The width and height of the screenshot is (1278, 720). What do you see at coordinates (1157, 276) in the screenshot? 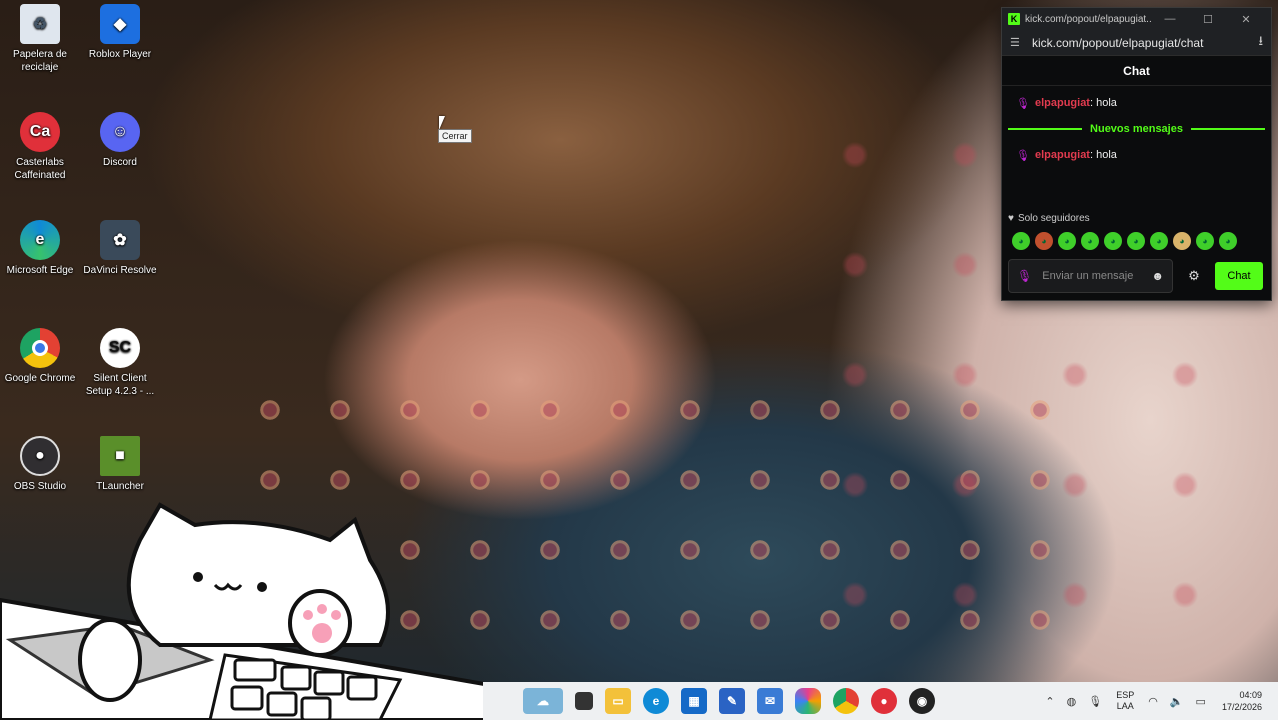
I see `emoji-picker-icon: ☻` at bounding box center [1157, 276].